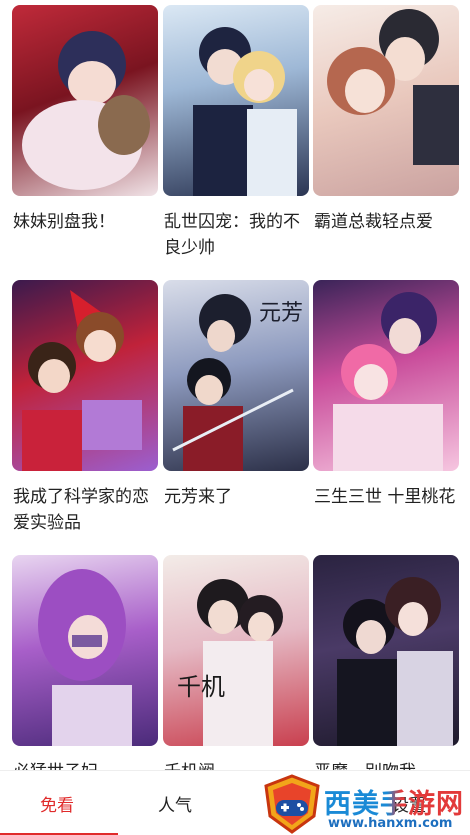 The height and width of the screenshot is (835, 470). Describe the element at coordinates (201, 687) in the screenshot. I see `cover-calligraphy: 千机` at that location.